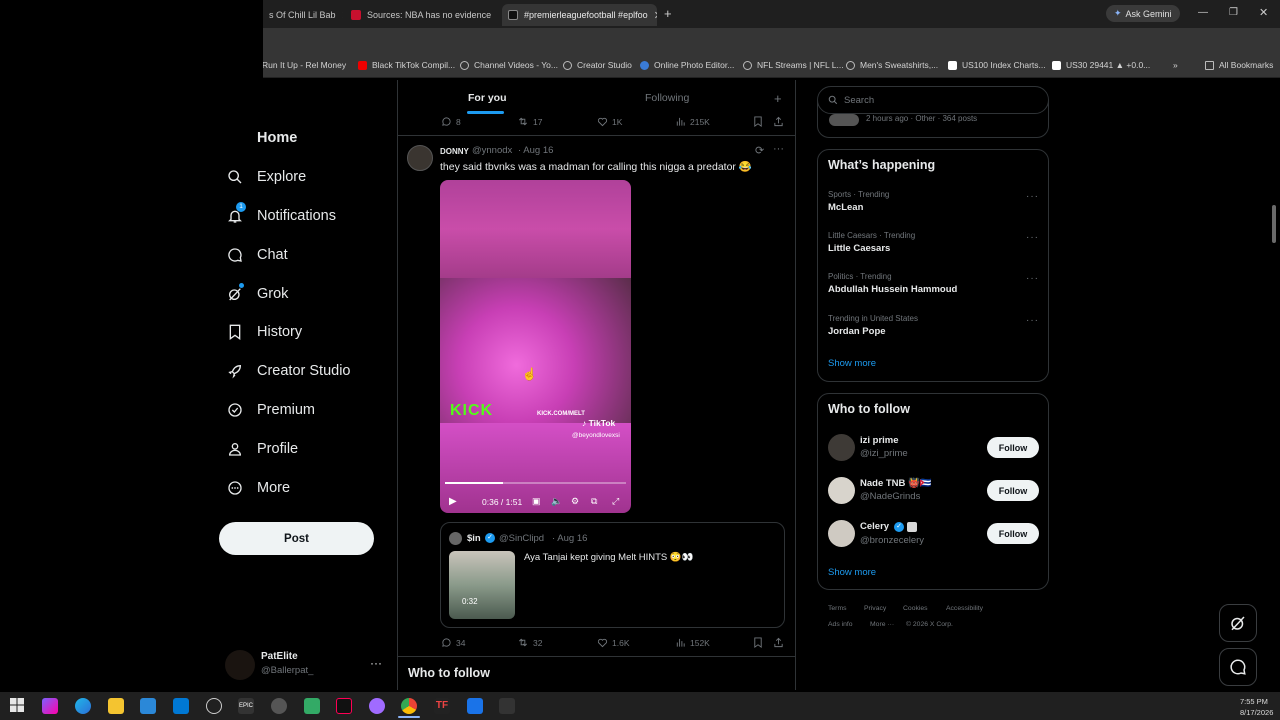 Image resolution: width=1280 pixels, height=720 pixels. What do you see at coordinates (857, 331) in the screenshot?
I see `trend-item: Jordan Pope` at bounding box center [857, 331].